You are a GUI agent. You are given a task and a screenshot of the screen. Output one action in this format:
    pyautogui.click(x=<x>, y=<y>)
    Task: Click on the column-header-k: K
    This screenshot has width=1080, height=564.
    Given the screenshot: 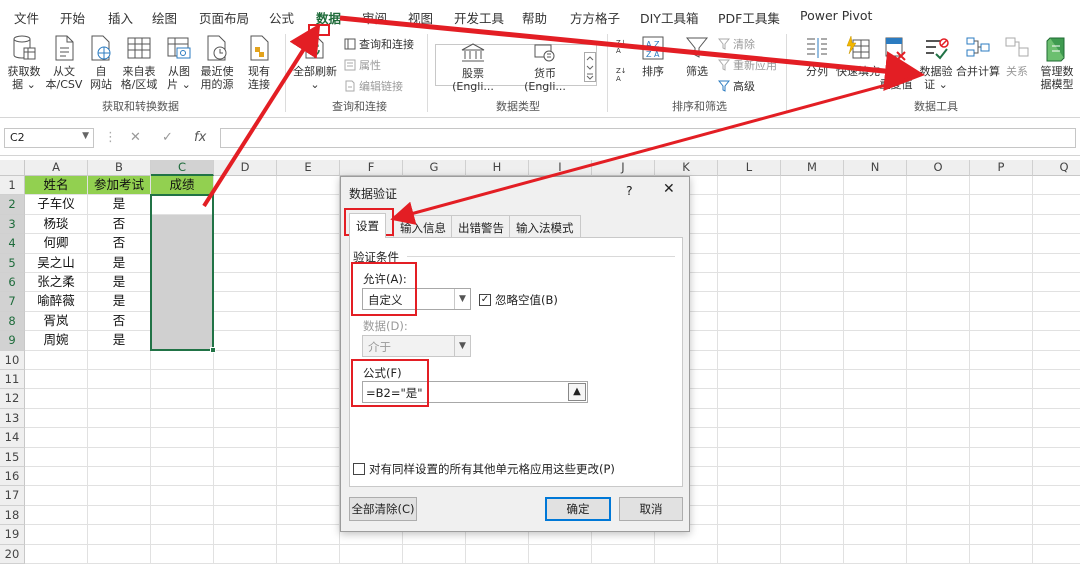 What is the action you would take?
    pyautogui.click(x=686, y=168)
    